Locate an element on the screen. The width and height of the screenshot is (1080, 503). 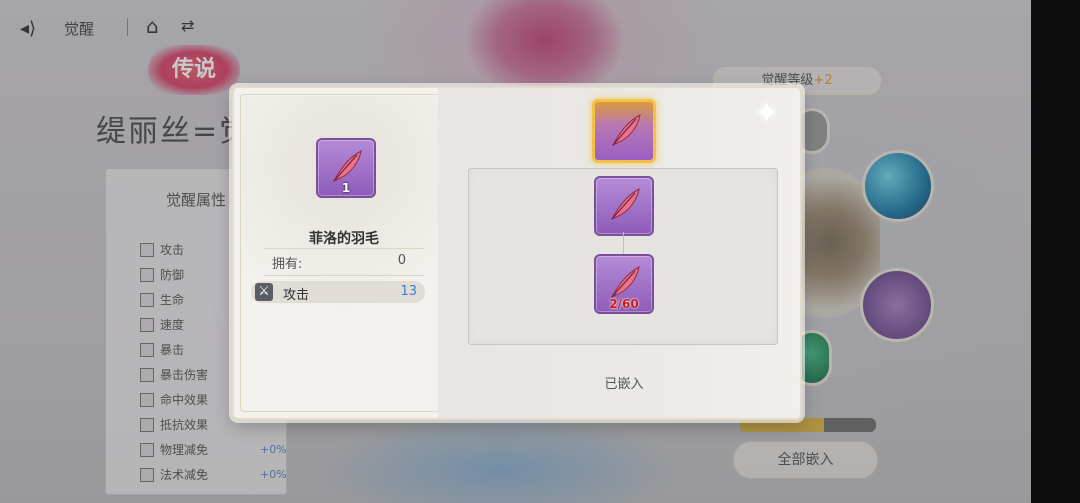
item-quantity: 1 is located at coordinates (346, 188).